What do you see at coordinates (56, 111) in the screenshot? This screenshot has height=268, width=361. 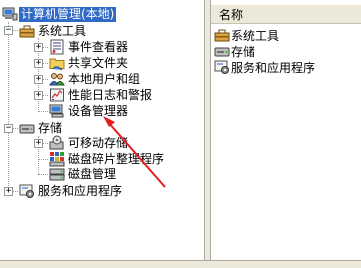 I see `device-manager-icon` at bounding box center [56, 111].